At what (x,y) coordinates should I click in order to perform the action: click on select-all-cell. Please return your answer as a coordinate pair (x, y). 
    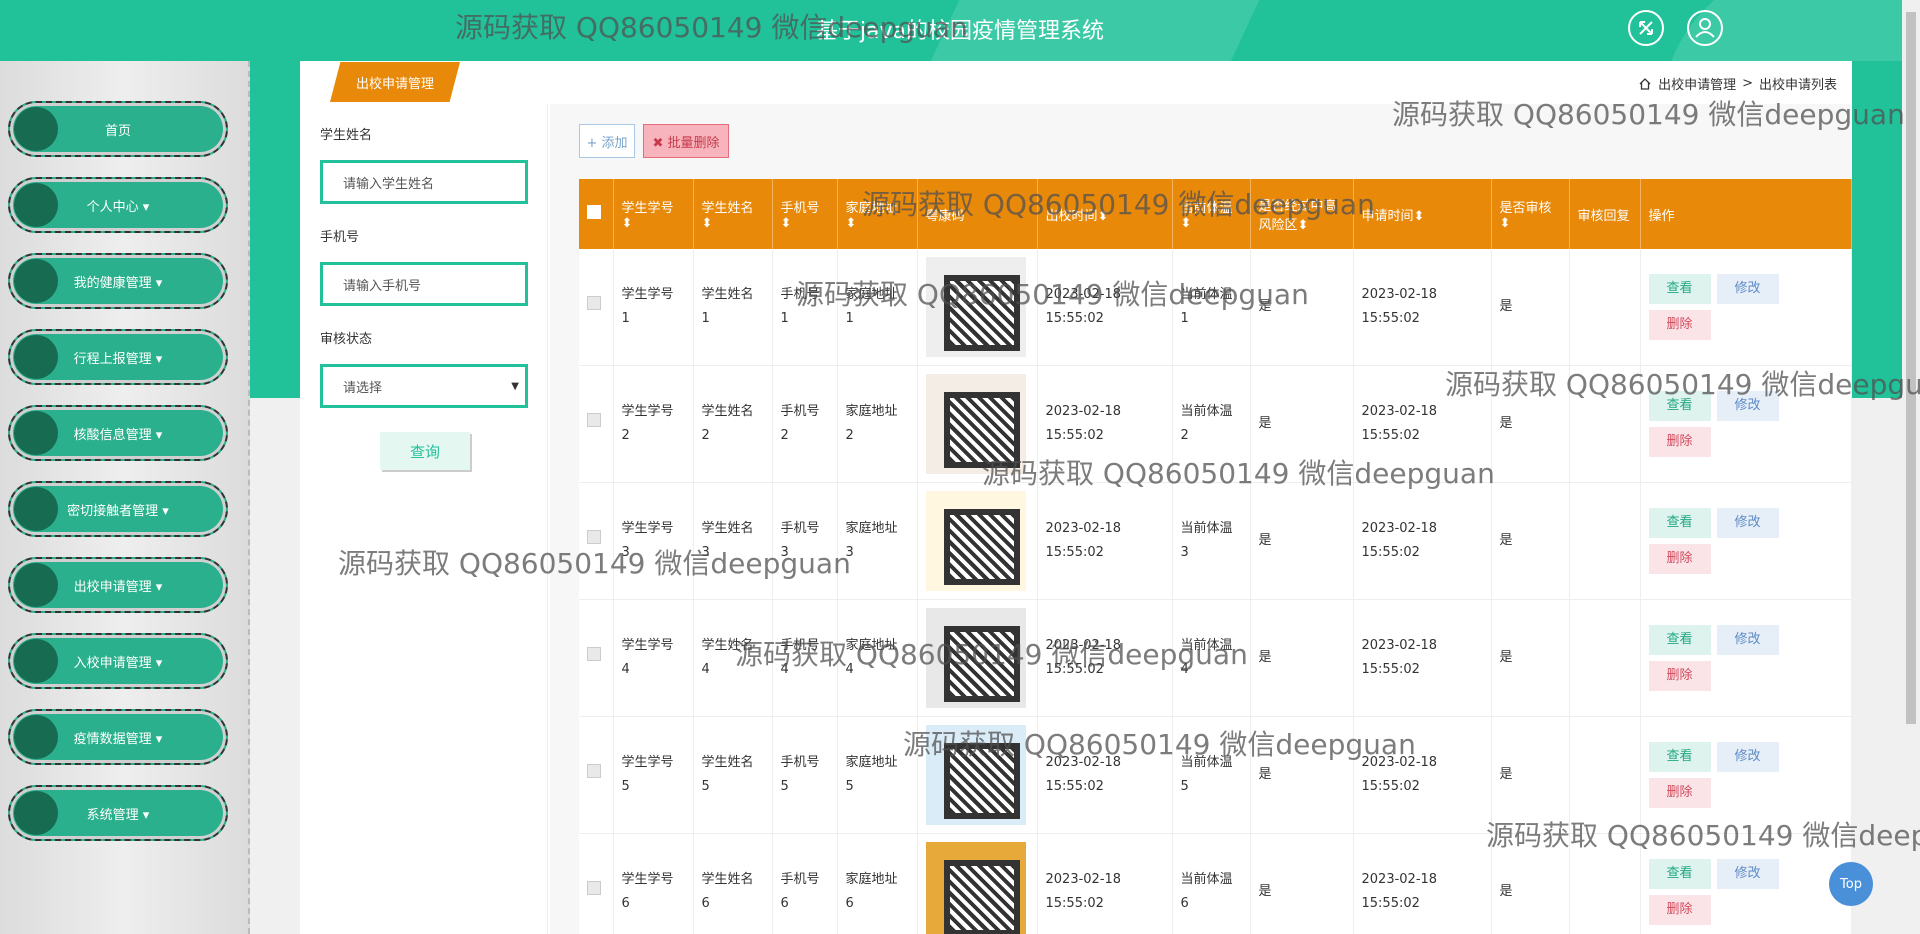
    Looking at the image, I should click on (596, 214).